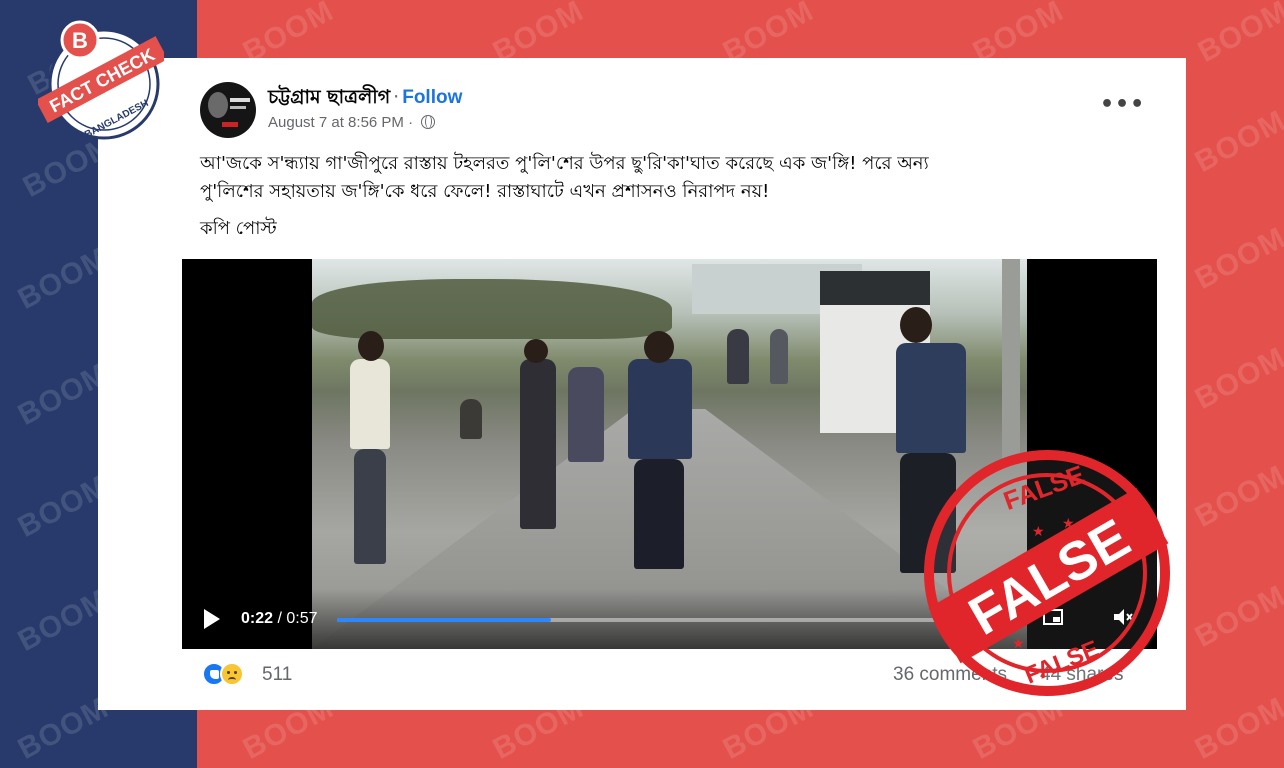  What do you see at coordinates (238, 228) in the screenshot?
I see `copy-post-note: কপি পোস্ট` at bounding box center [238, 228].